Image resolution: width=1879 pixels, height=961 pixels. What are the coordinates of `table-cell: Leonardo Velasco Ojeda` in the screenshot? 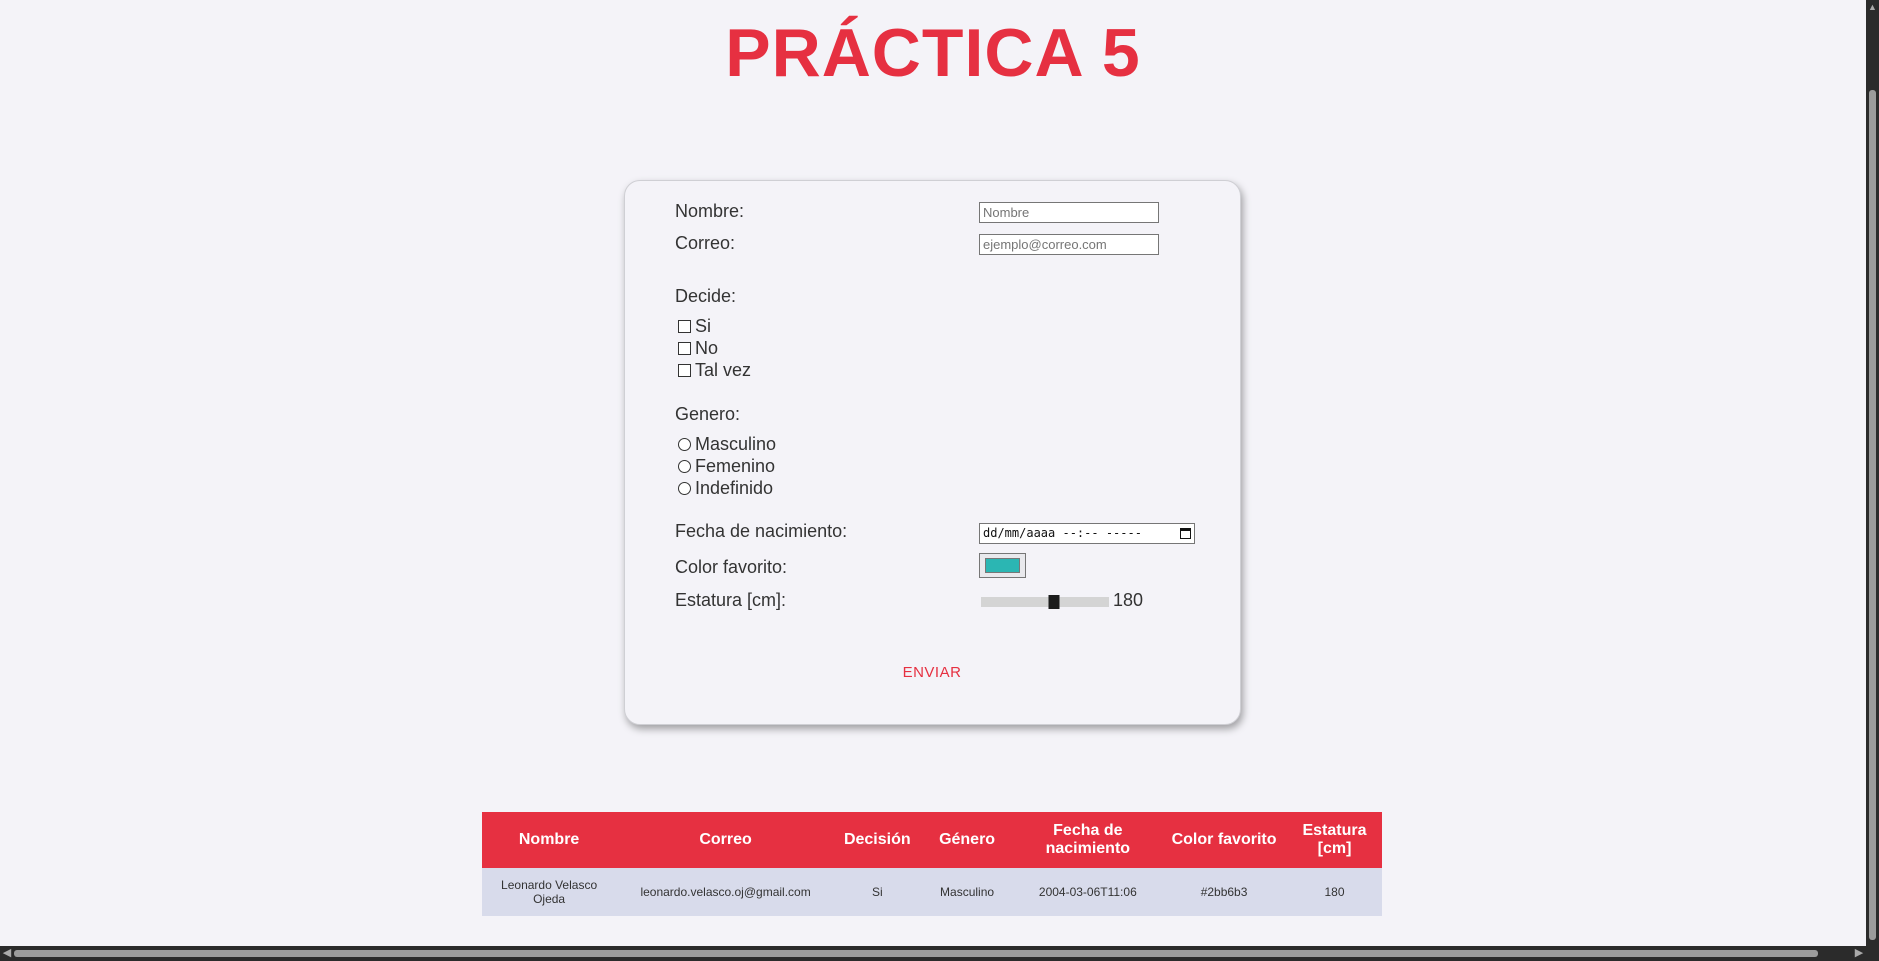 It's located at (549, 892).